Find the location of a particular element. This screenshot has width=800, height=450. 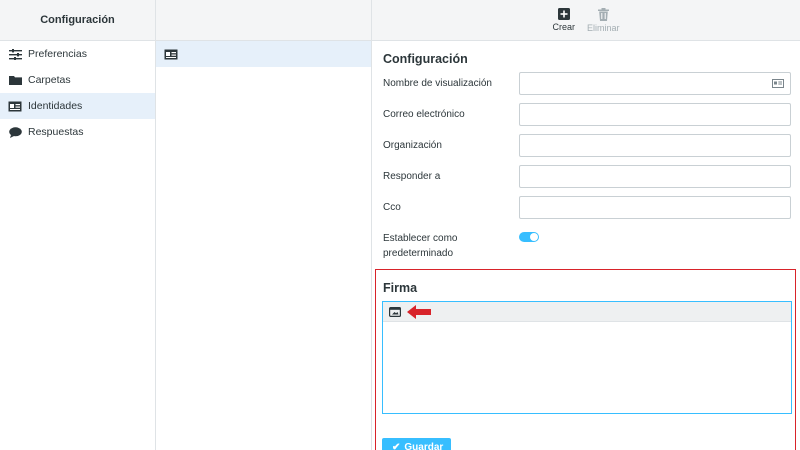

default-toggle is located at coordinates (529, 237).